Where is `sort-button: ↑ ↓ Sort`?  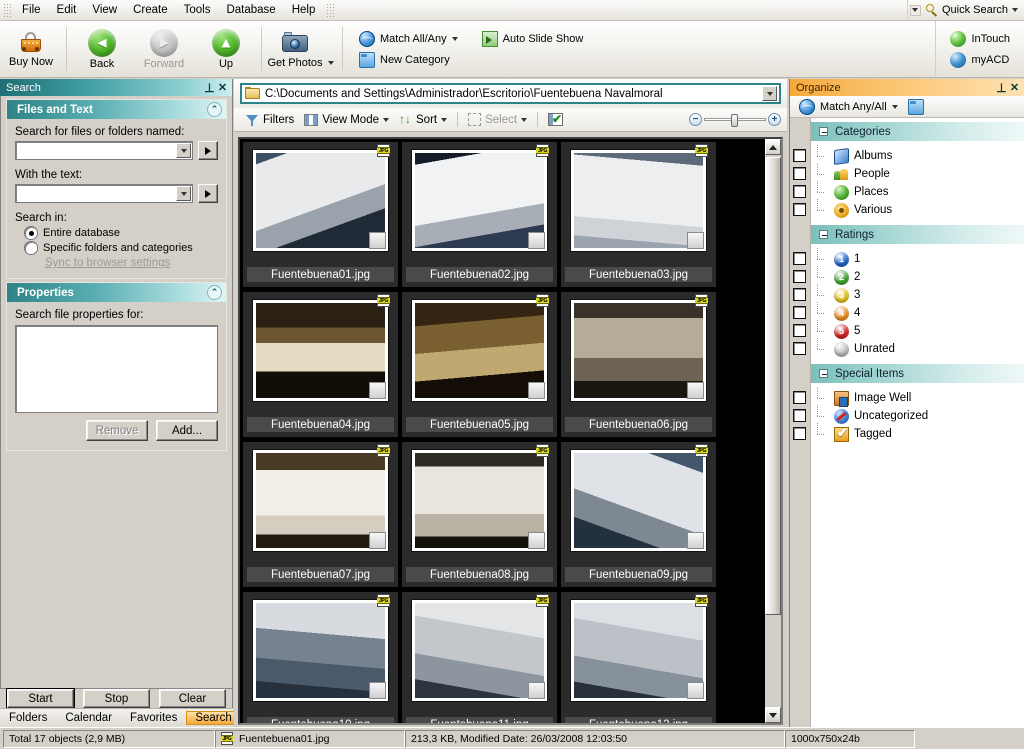 sort-button: ↑ ↓ Sort is located at coordinates (423, 120).